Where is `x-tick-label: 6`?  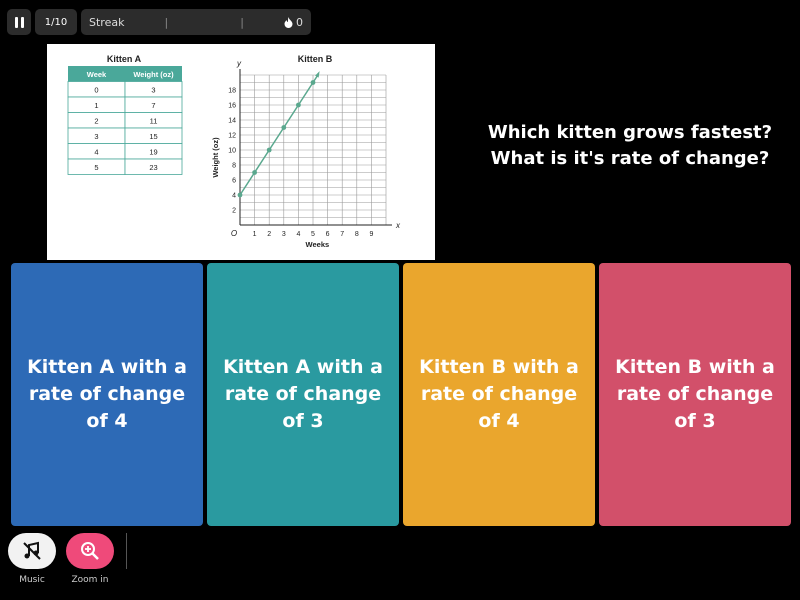 x-tick-label: 6 is located at coordinates (328, 234).